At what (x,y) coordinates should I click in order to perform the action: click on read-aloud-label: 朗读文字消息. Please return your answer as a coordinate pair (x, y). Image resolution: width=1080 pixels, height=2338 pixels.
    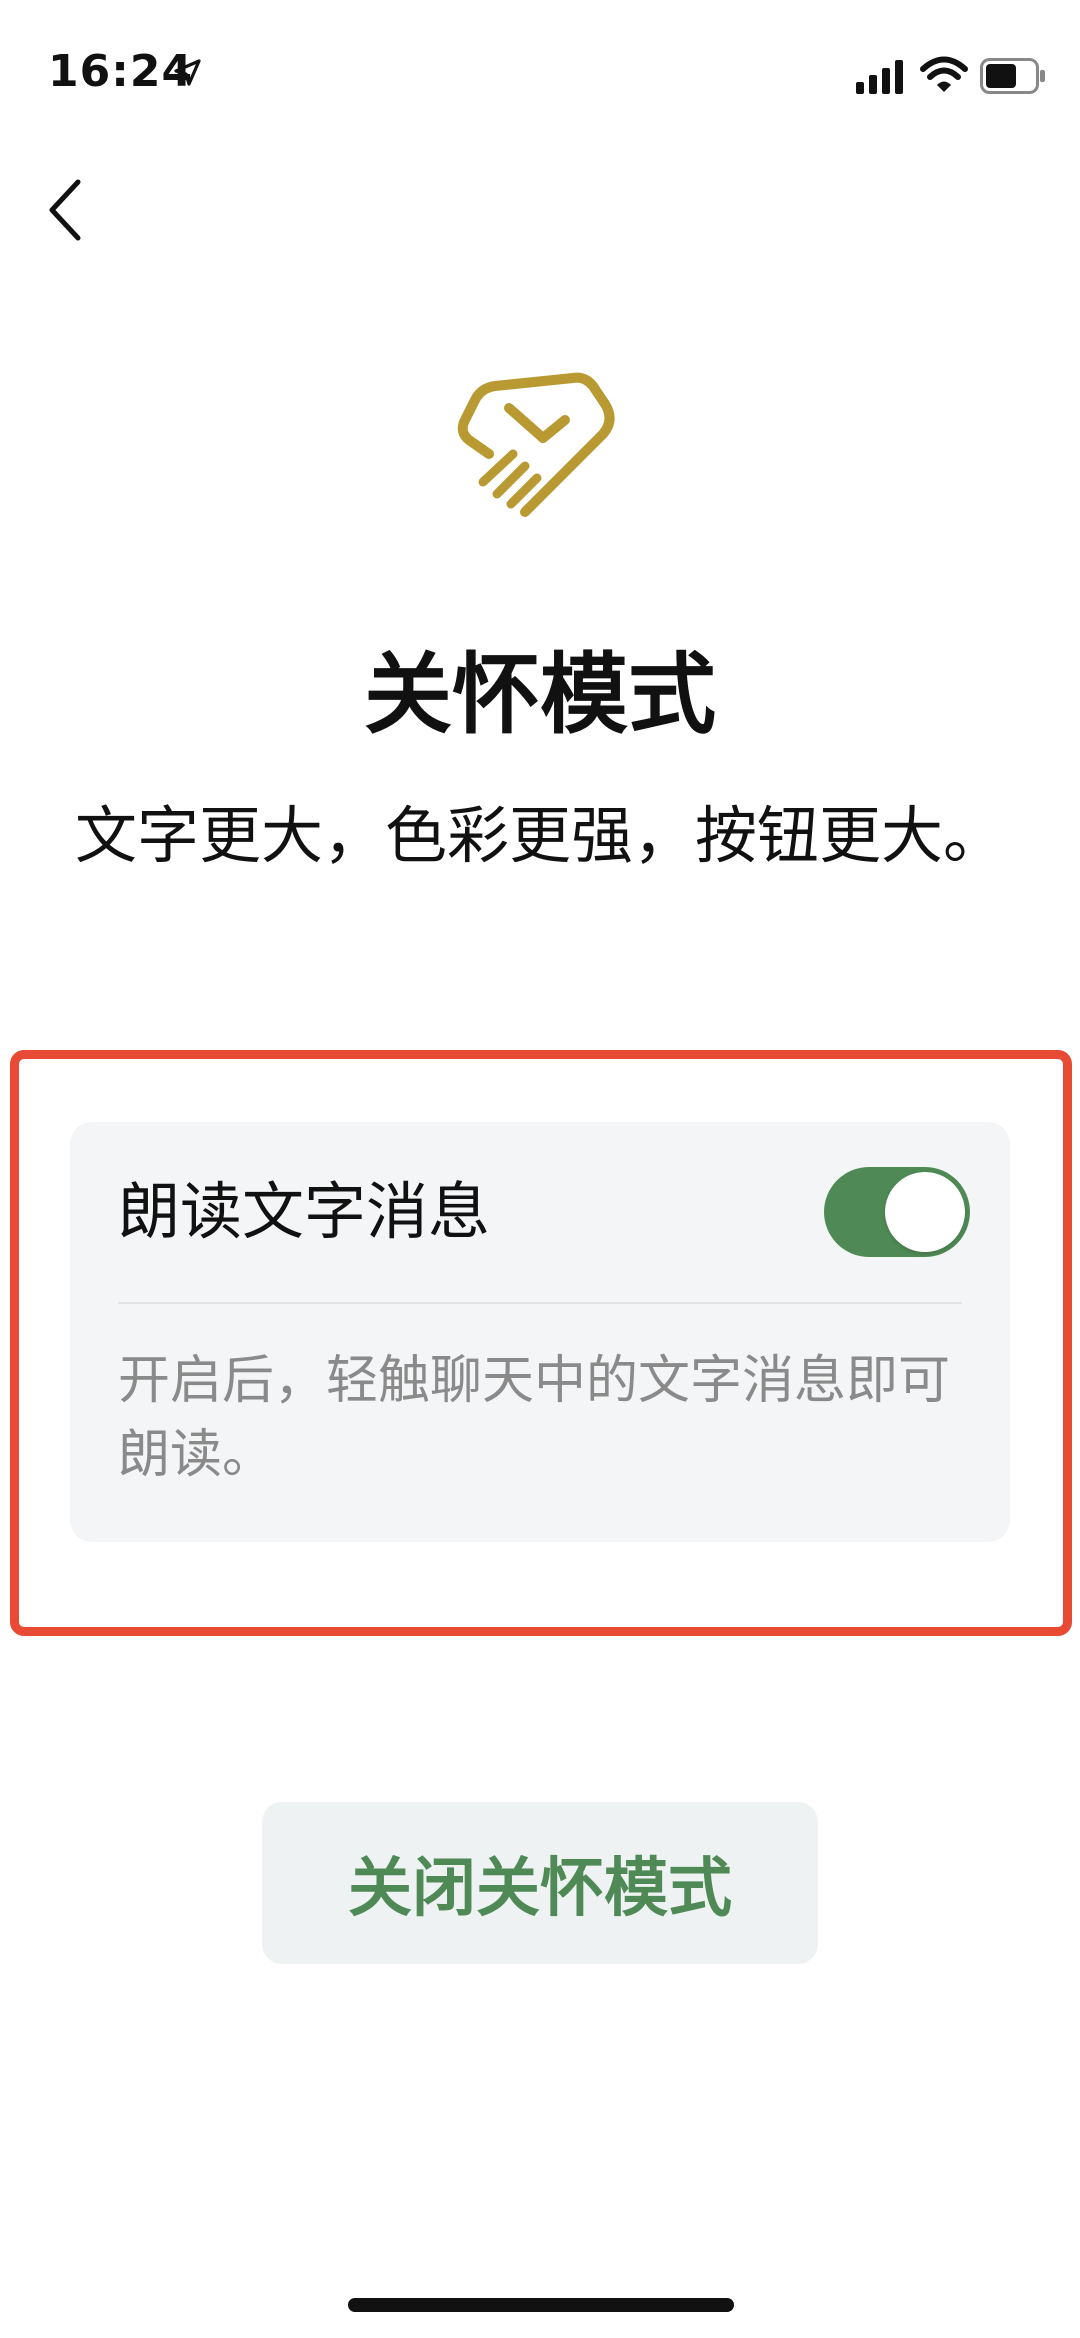
    Looking at the image, I should click on (304, 1211).